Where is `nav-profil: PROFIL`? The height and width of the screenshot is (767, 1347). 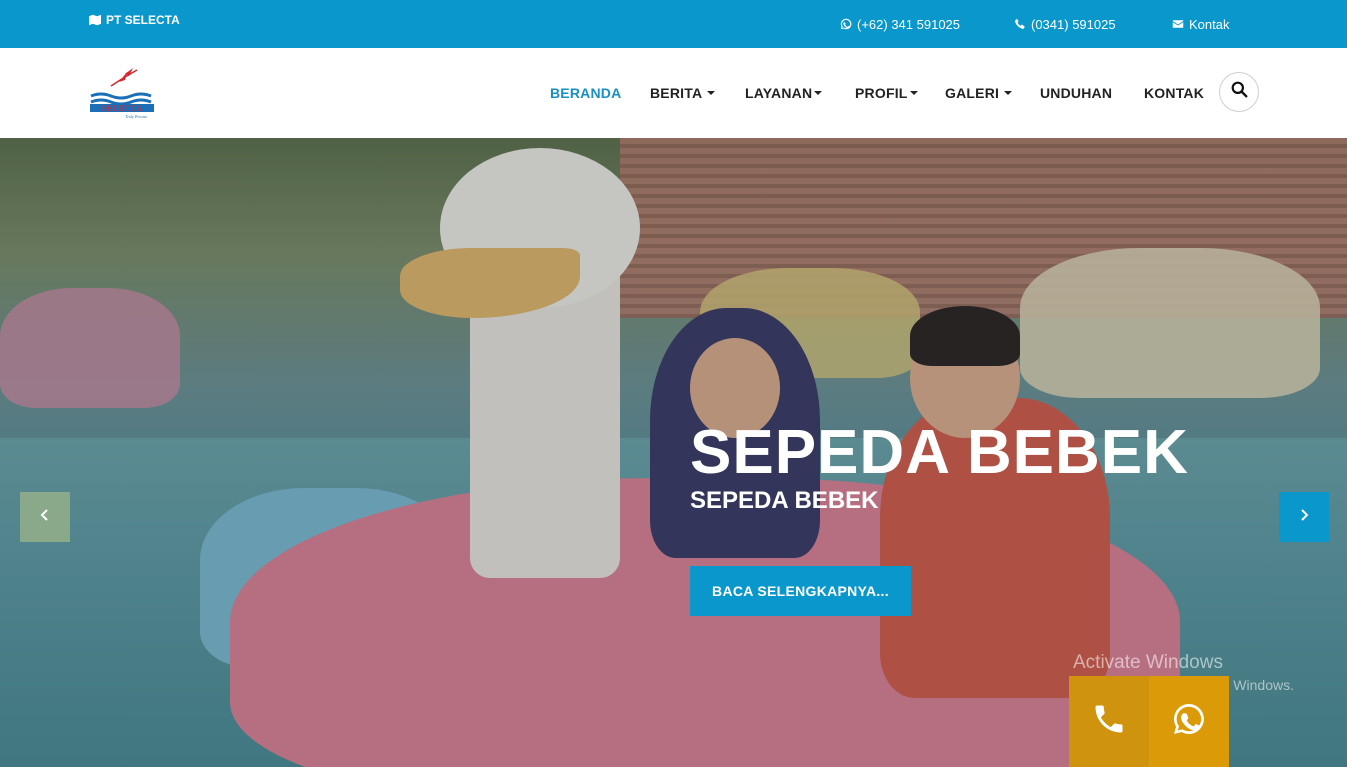
nav-profil: PROFIL is located at coordinates (886, 93).